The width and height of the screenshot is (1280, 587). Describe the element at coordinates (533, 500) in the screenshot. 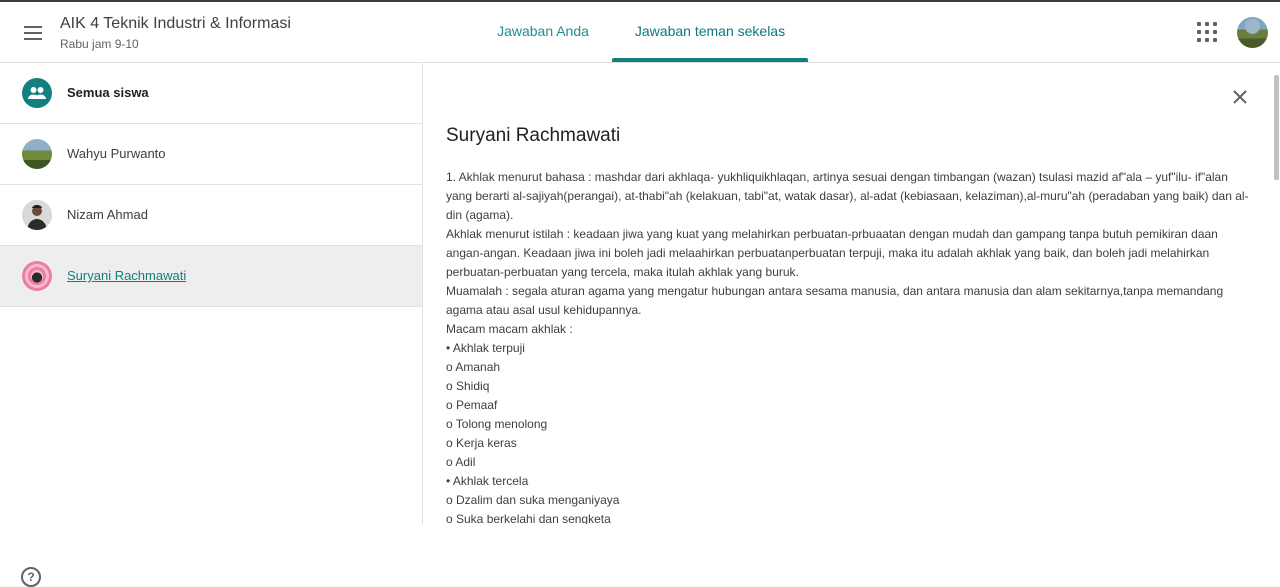

I see `answer-line: o Dzalim dan suka menganiyaya` at that location.